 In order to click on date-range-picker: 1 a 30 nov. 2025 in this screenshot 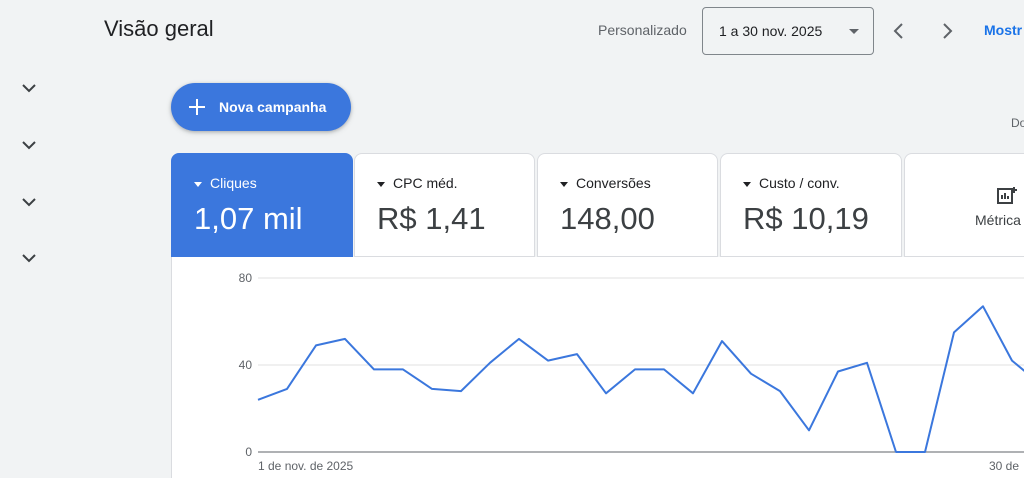, I will do `click(788, 31)`.